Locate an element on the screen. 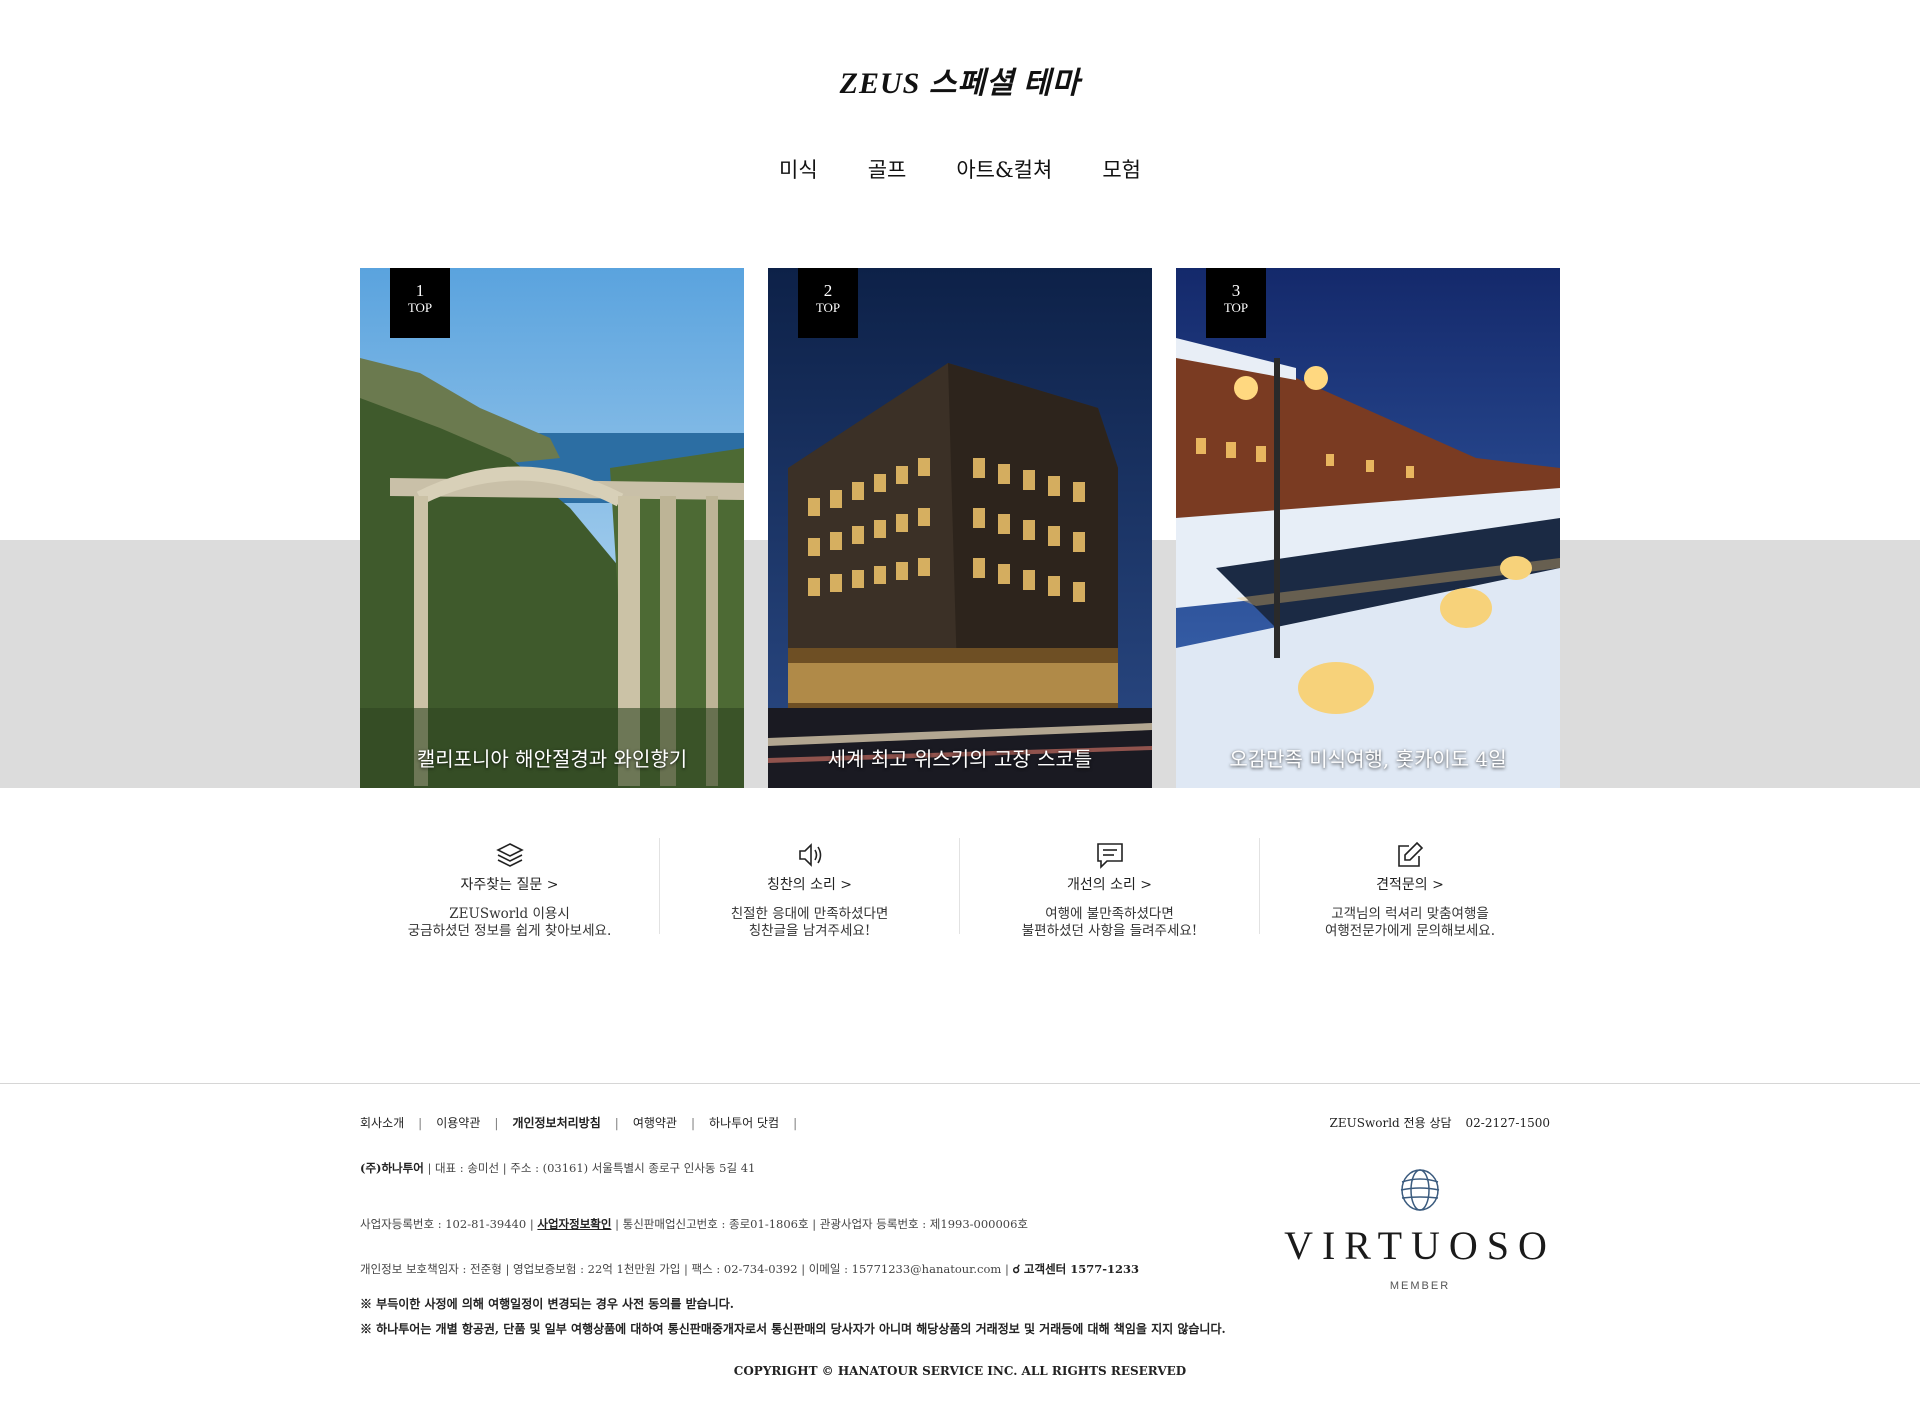 The image size is (1920, 1412). tab-adventure: 모험 is located at coordinates (1121, 169).